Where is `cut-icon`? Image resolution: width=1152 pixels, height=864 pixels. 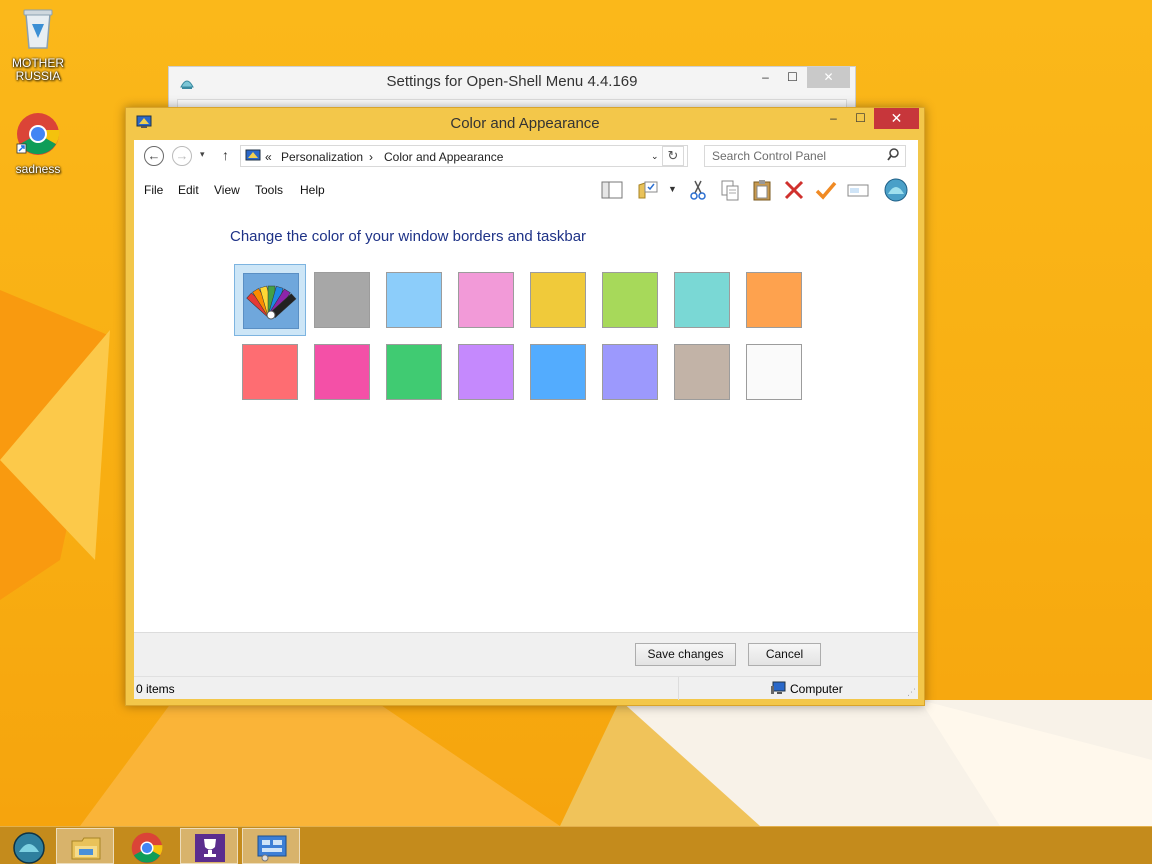 cut-icon is located at coordinates (698, 190).